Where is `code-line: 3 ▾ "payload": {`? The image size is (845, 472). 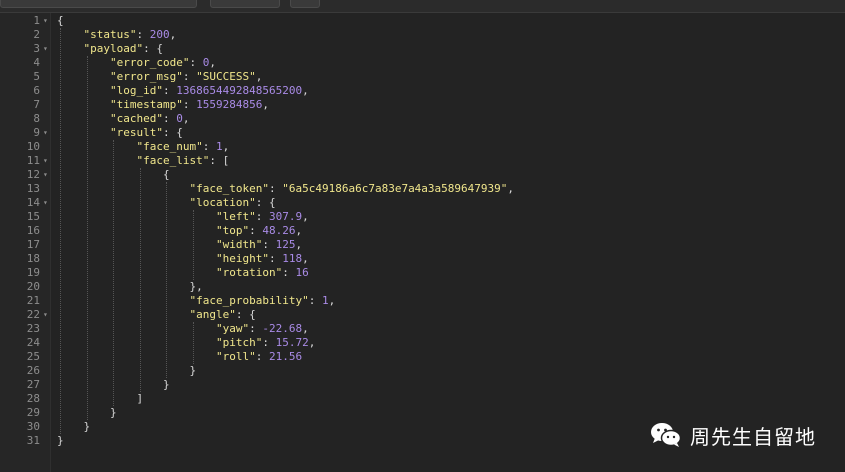
code-line: 3 ▾ "payload": { is located at coordinates (422, 49).